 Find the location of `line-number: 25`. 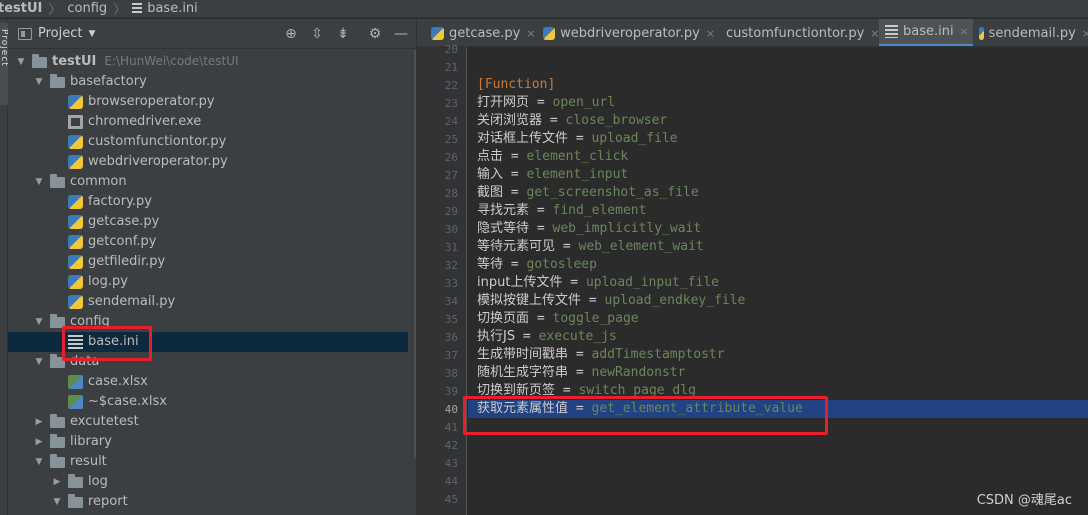

line-number: 25 is located at coordinates (451, 139).